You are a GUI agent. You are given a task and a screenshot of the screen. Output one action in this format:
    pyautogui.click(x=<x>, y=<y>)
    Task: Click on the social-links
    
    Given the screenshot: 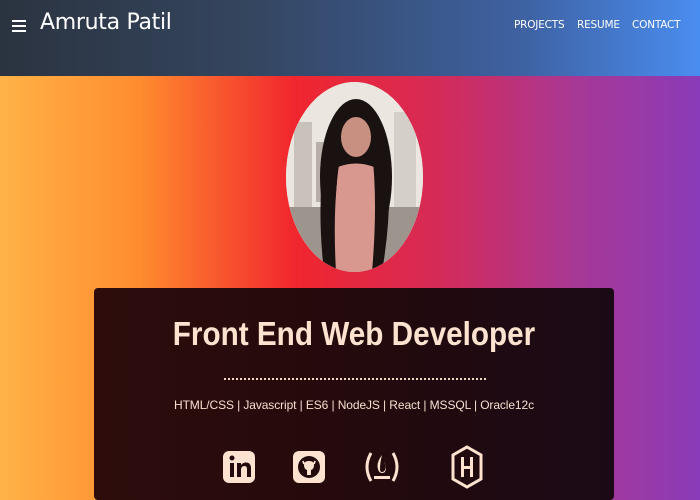 What is the action you would take?
    pyautogui.click(x=354, y=468)
    